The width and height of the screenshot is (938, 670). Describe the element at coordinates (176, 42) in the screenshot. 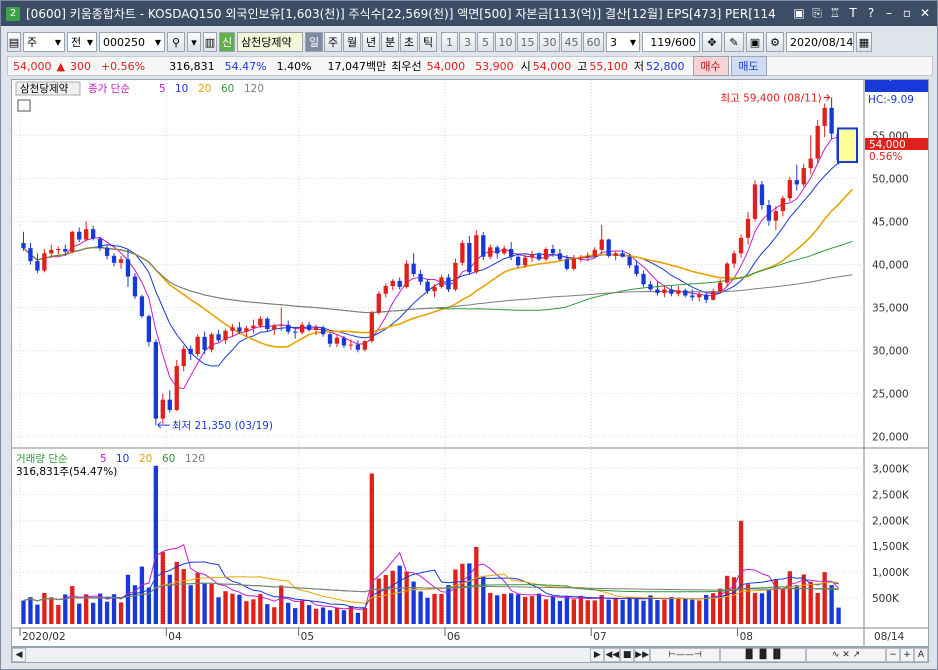

I see `search-icon: ⚲` at that location.